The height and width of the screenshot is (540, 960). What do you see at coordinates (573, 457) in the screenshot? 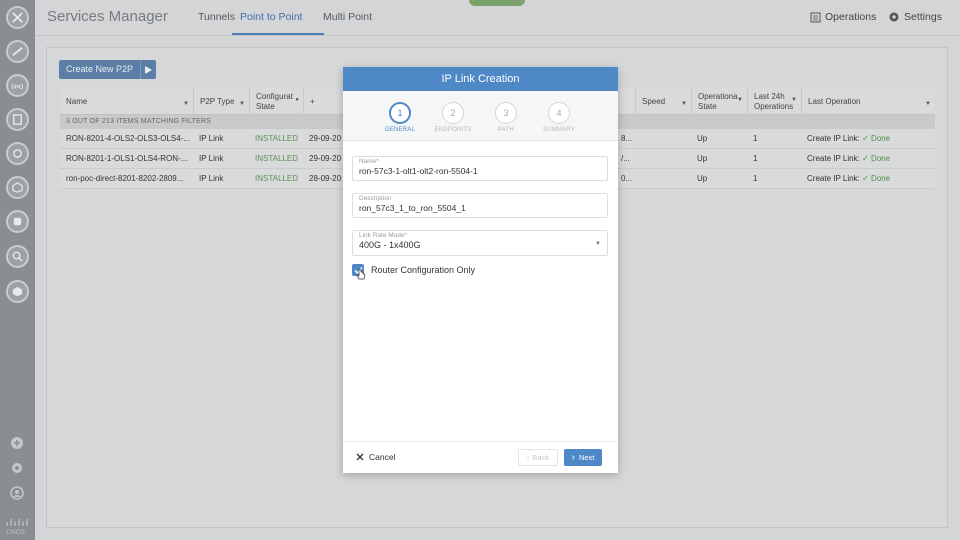
I see `chevron-right-icon: ›` at bounding box center [573, 457].